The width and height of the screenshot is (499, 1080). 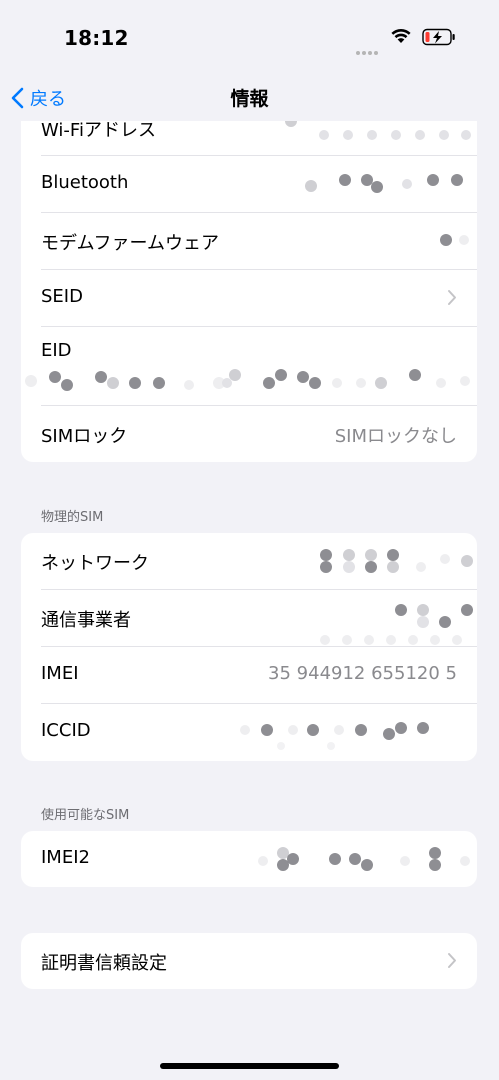 What do you see at coordinates (95, 563) in the screenshot?
I see `row-label: ネットワーク` at bounding box center [95, 563].